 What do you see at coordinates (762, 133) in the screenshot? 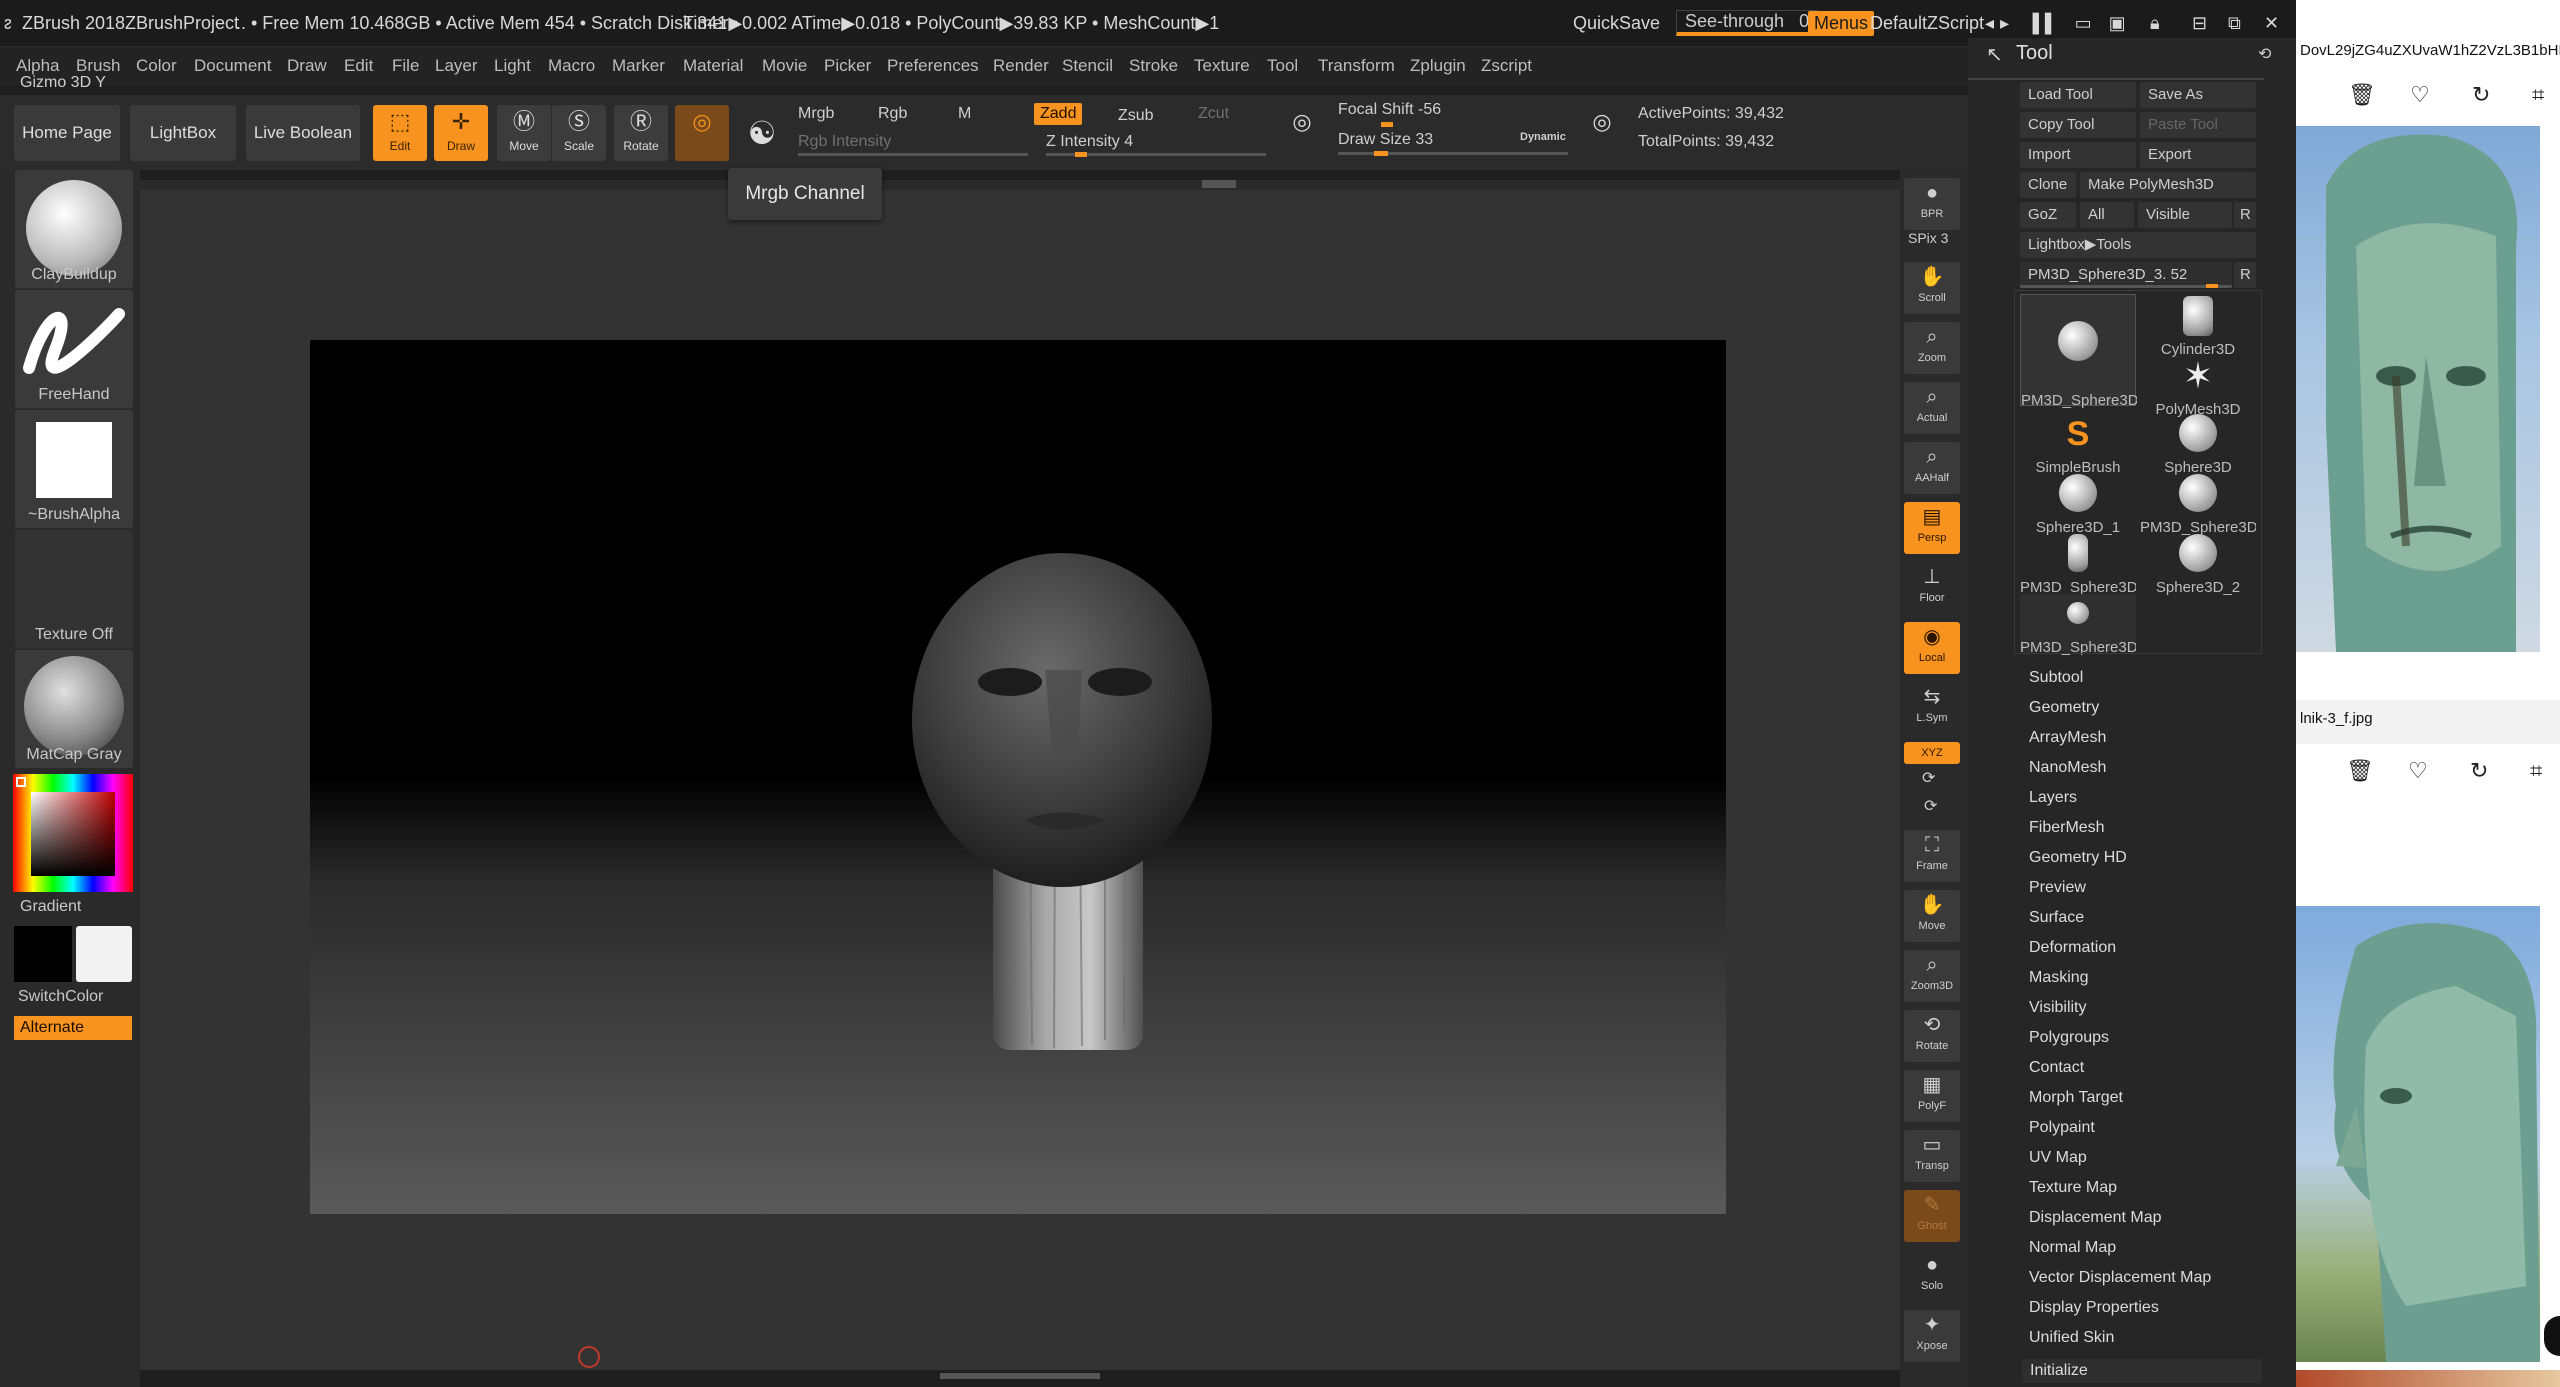
I see `mrgb-sphere-button: ☯` at bounding box center [762, 133].